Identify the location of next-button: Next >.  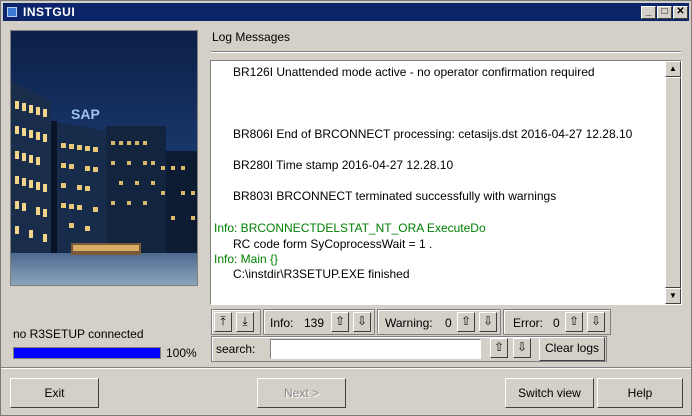
(301, 393).